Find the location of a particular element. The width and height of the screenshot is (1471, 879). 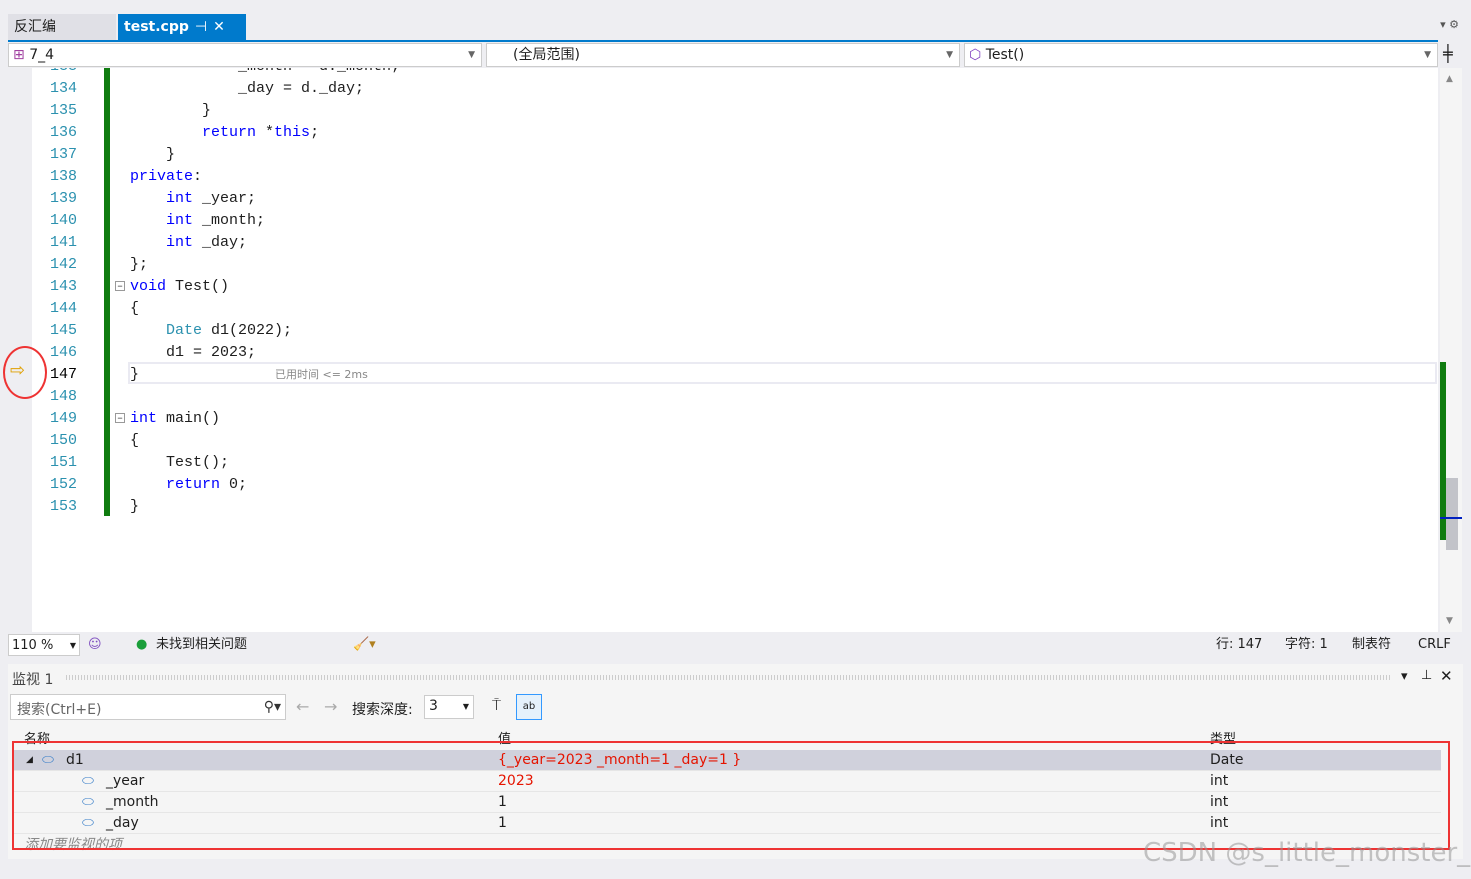

cleanup-brush-icon: 🧹▾ is located at coordinates (364, 645).